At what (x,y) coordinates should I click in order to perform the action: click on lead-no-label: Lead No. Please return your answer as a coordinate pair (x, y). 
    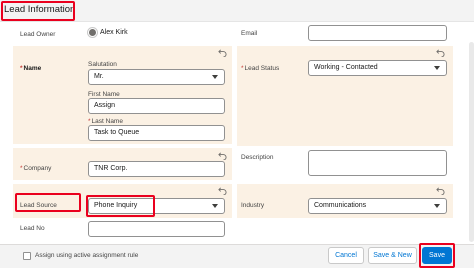
    Looking at the image, I should click on (32, 228).